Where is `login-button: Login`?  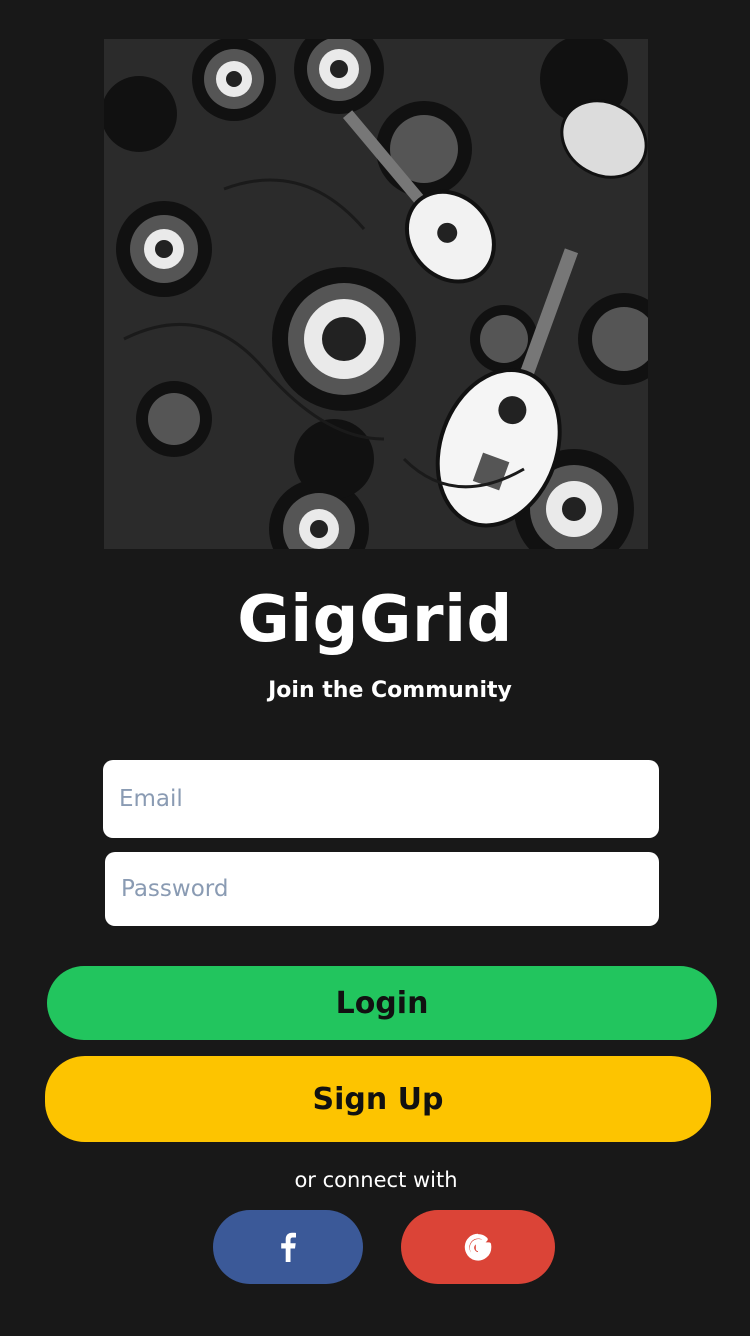 login-button: Login is located at coordinates (382, 1003).